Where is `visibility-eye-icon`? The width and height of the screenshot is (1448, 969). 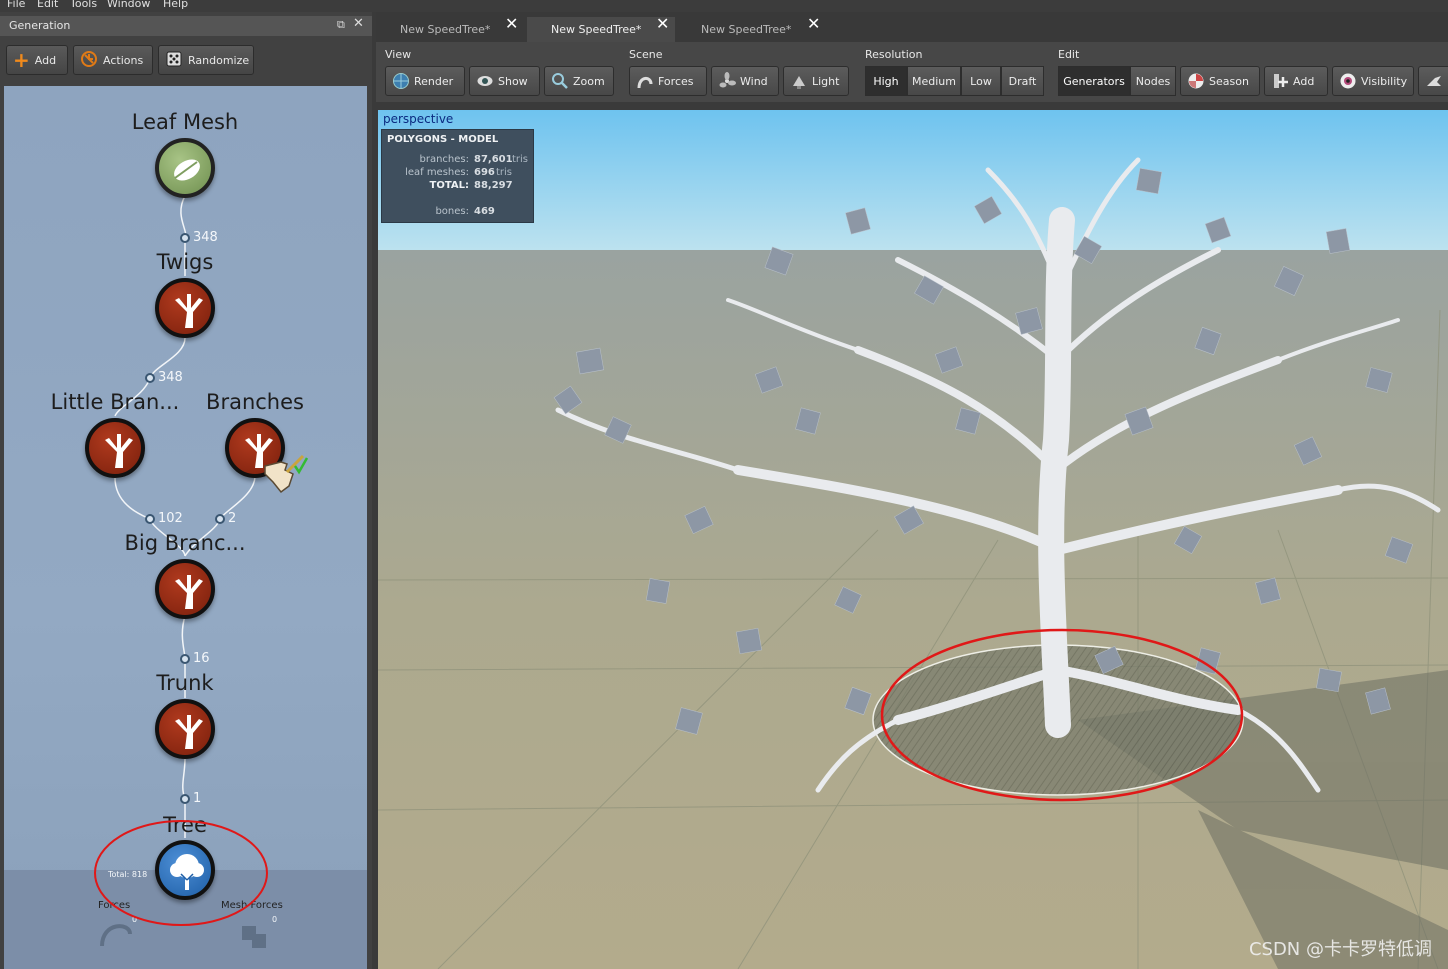
visibility-eye-icon is located at coordinates (1348, 81).